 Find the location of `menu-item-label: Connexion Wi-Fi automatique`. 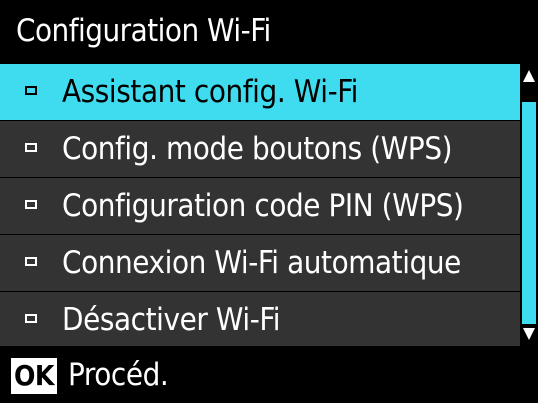

menu-item-label: Connexion Wi-Fi automatique is located at coordinates (261, 263).